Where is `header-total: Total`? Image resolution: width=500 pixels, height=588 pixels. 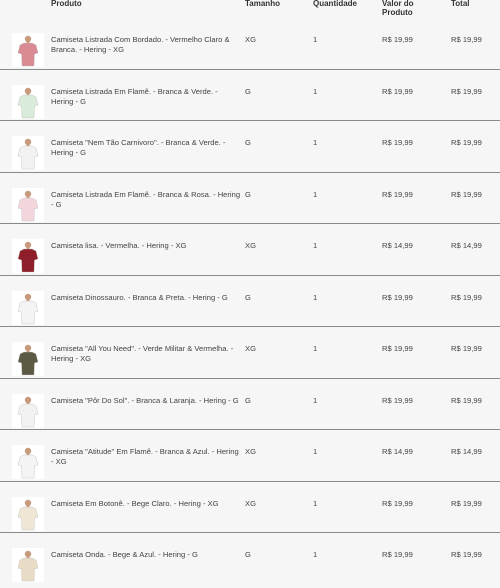 header-total: Total is located at coordinates (460, 4).